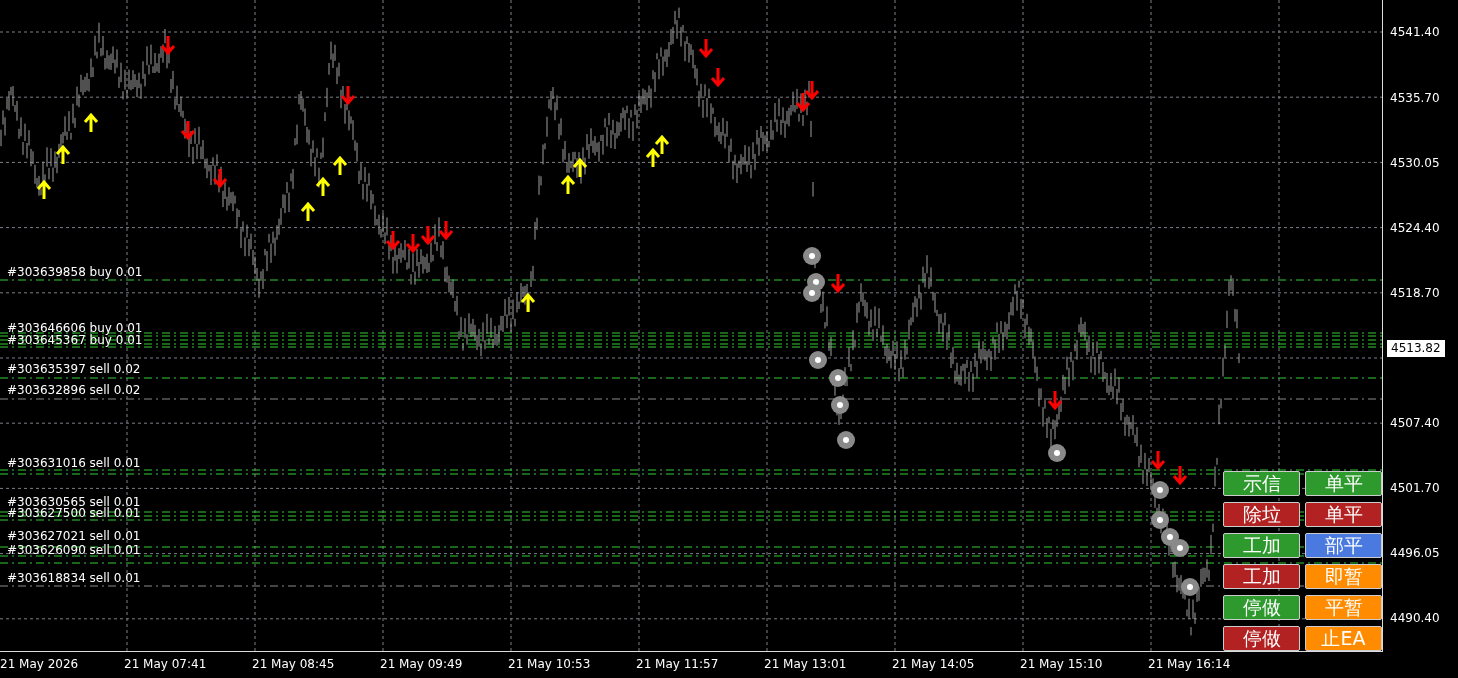 The width and height of the screenshot is (1458, 678). What do you see at coordinates (1414, 618) in the screenshot?
I see `price-label: 4490.40` at bounding box center [1414, 618].